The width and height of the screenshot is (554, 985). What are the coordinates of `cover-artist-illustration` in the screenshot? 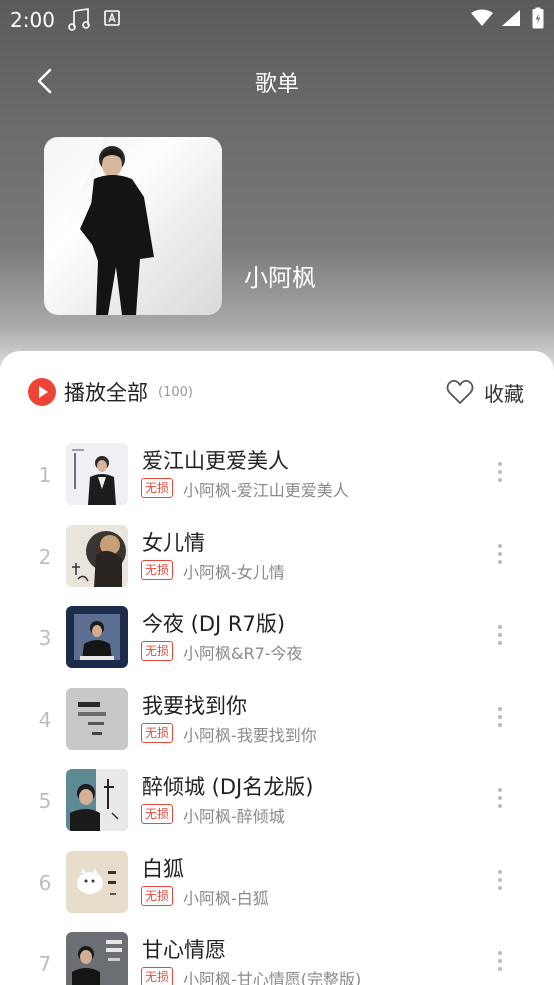 It's located at (99, 226).